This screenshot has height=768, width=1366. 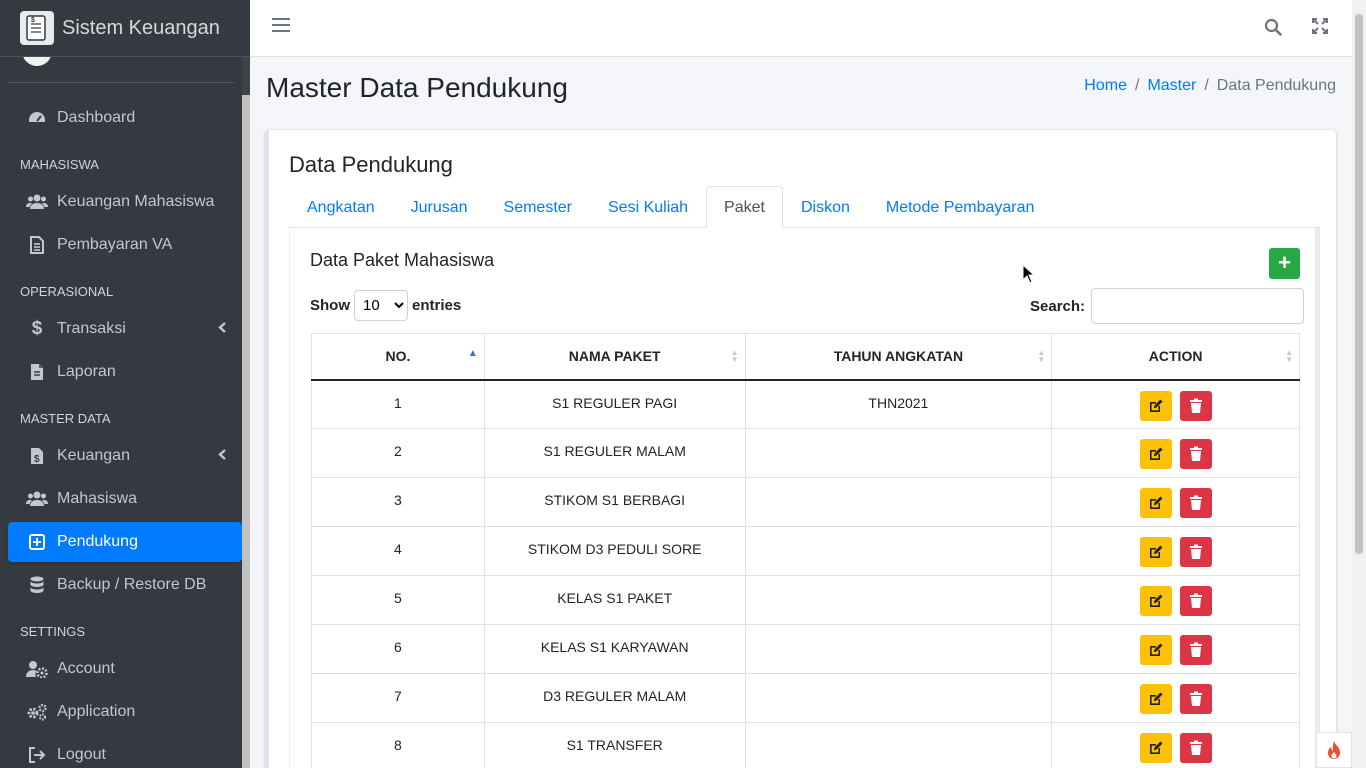 I want to click on tab-paket: Paket, so click(x=744, y=207).